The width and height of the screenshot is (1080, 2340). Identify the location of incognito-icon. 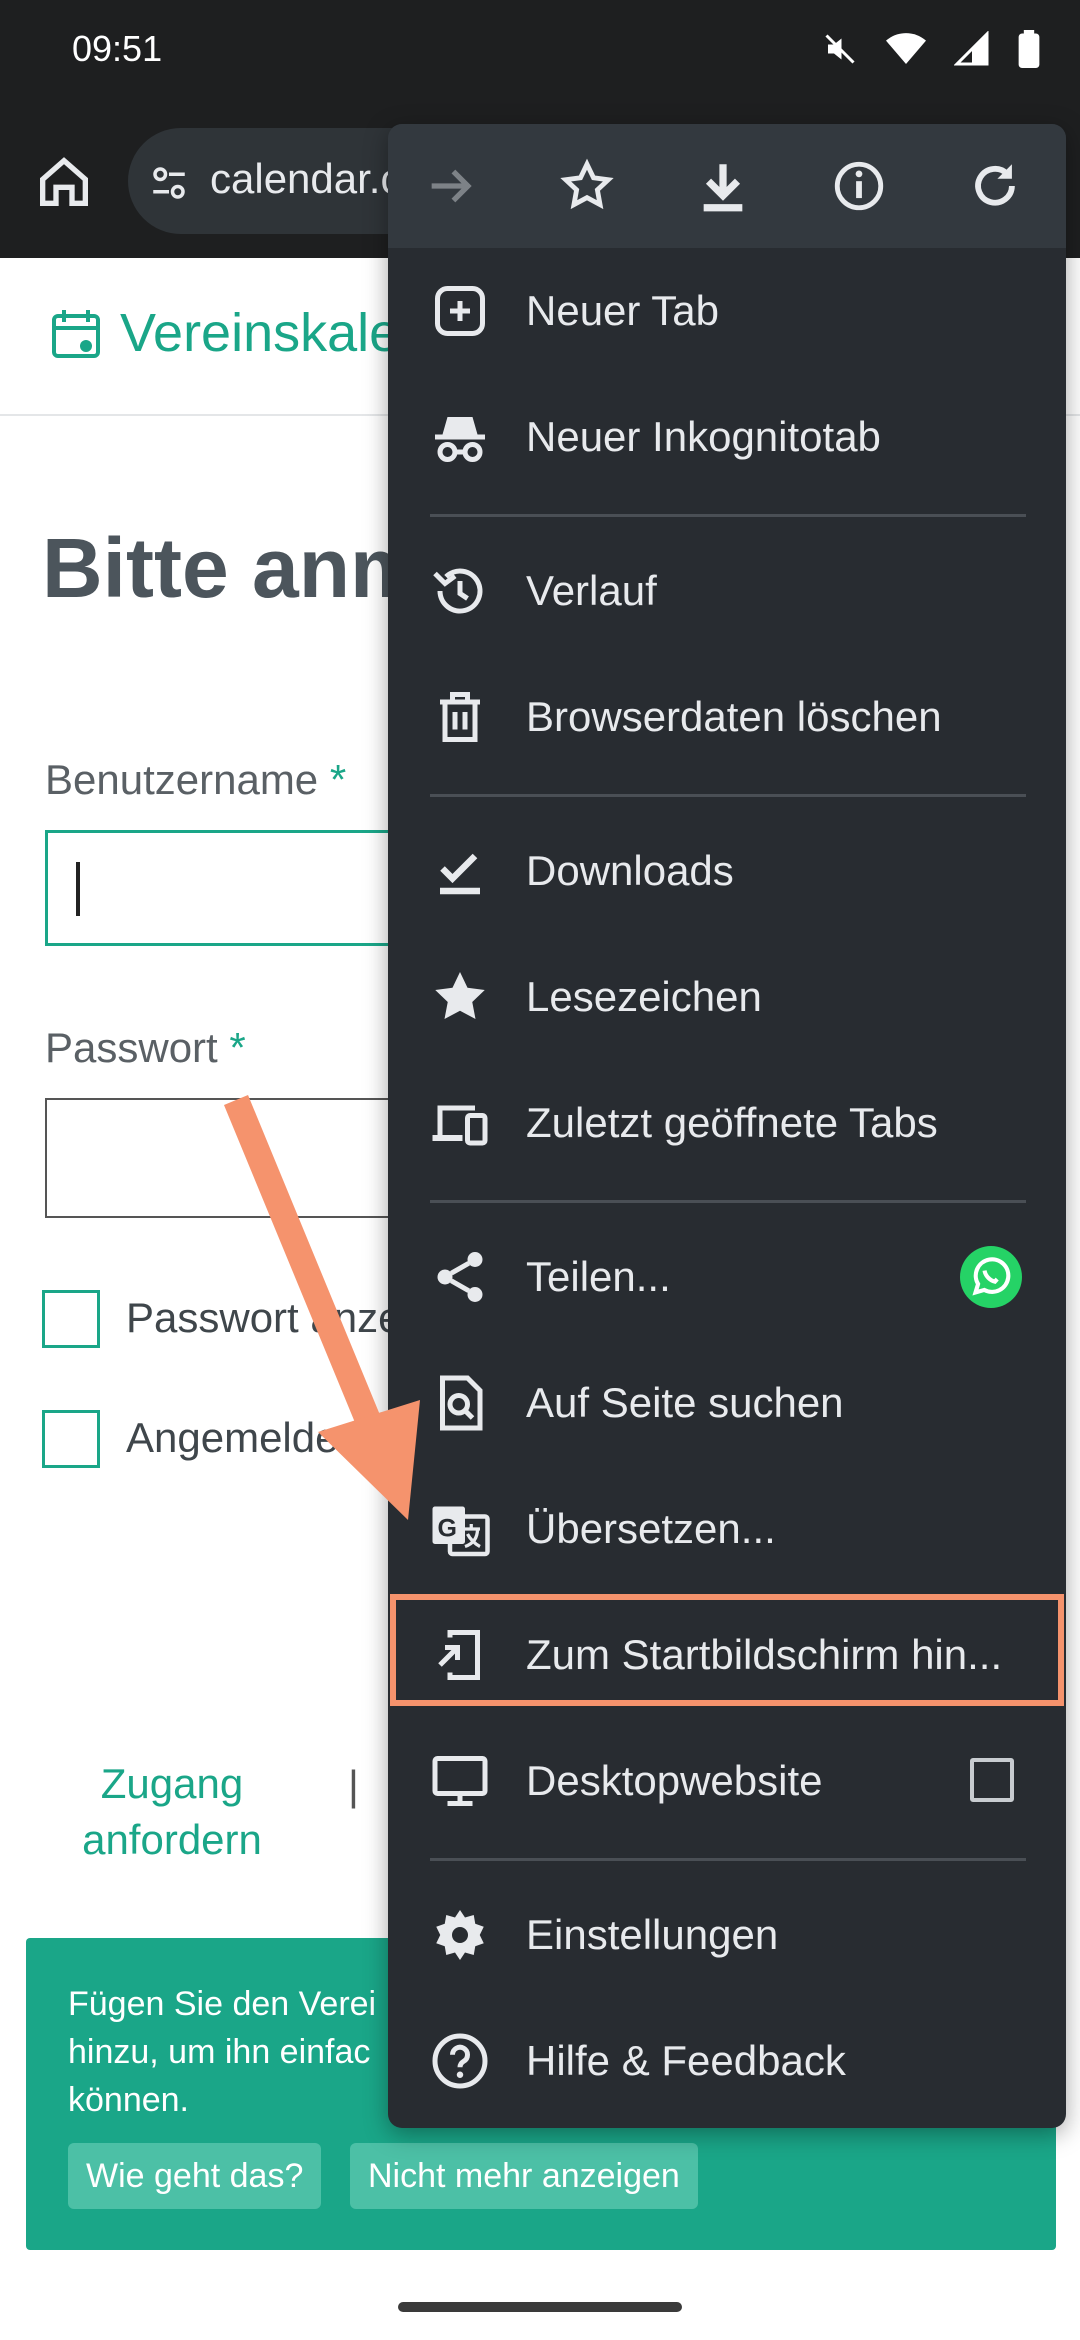
(460, 439).